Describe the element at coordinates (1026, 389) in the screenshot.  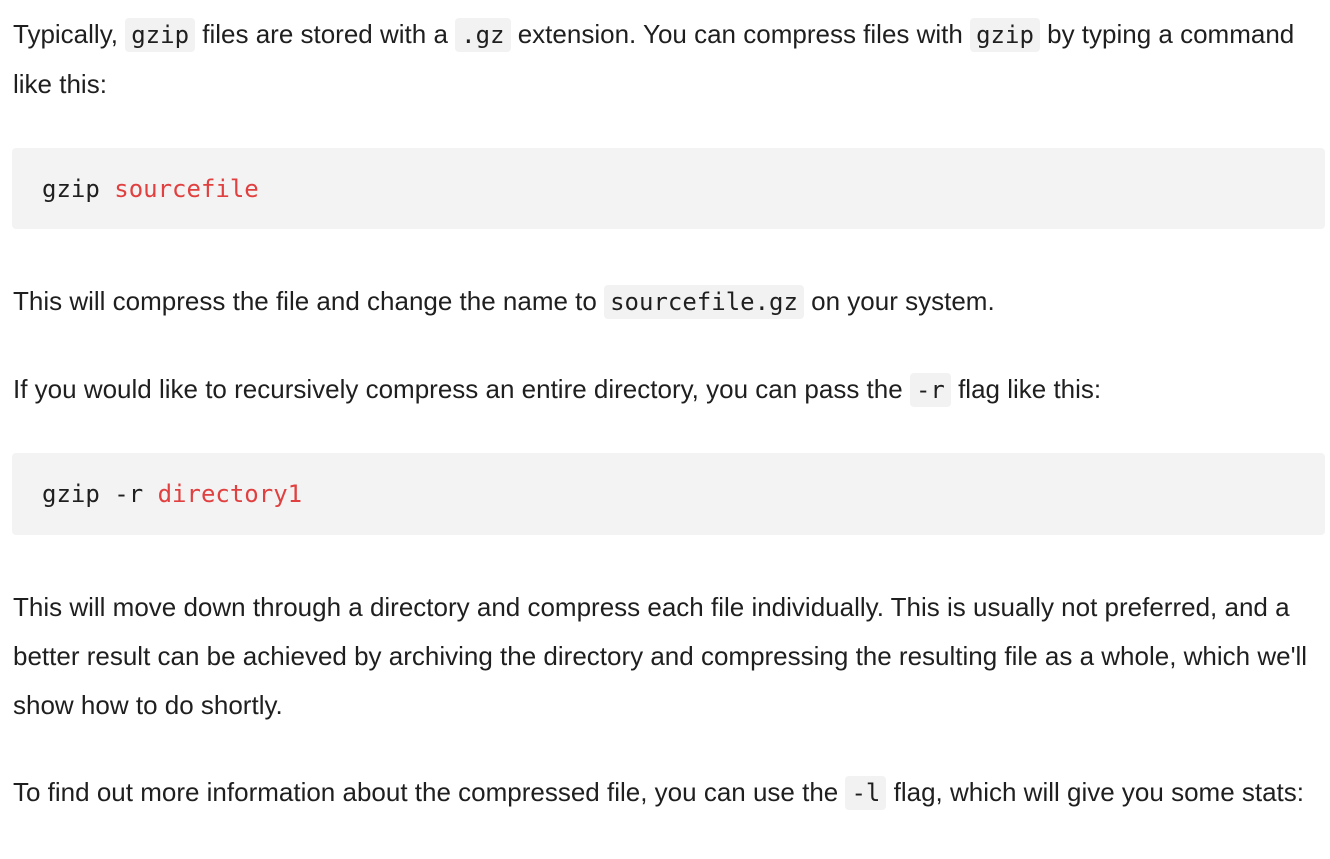
I see `text-segment: flag like this:` at that location.